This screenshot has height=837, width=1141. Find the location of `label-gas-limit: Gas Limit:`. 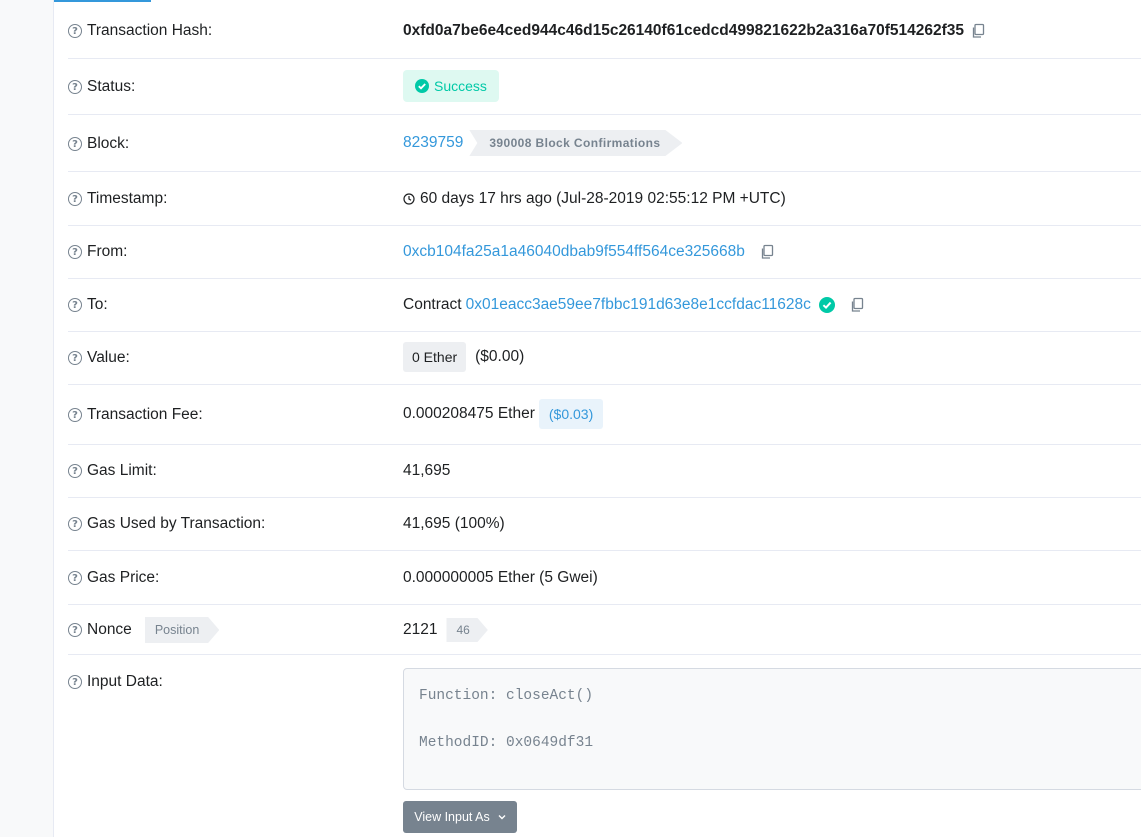

label-gas-limit: Gas Limit: is located at coordinates (122, 470).